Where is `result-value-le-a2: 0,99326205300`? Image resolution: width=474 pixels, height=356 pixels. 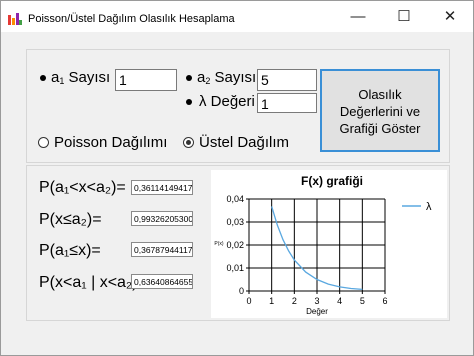 result-value-le-a2: 0,99326205300 is located at coordinates (162, 218).